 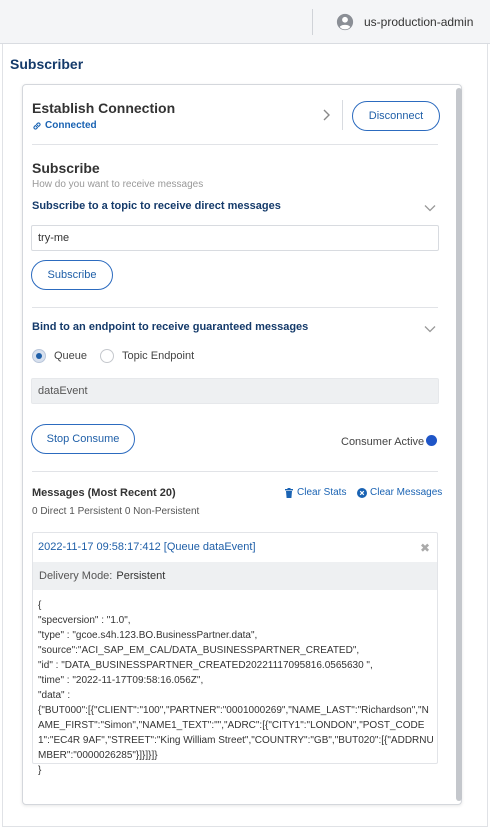 What do you see at coordinates (104, 493) in the screenshot?
I see `messages-heading: Messages (Most Recent 20)` at bounding box center [104, 493].